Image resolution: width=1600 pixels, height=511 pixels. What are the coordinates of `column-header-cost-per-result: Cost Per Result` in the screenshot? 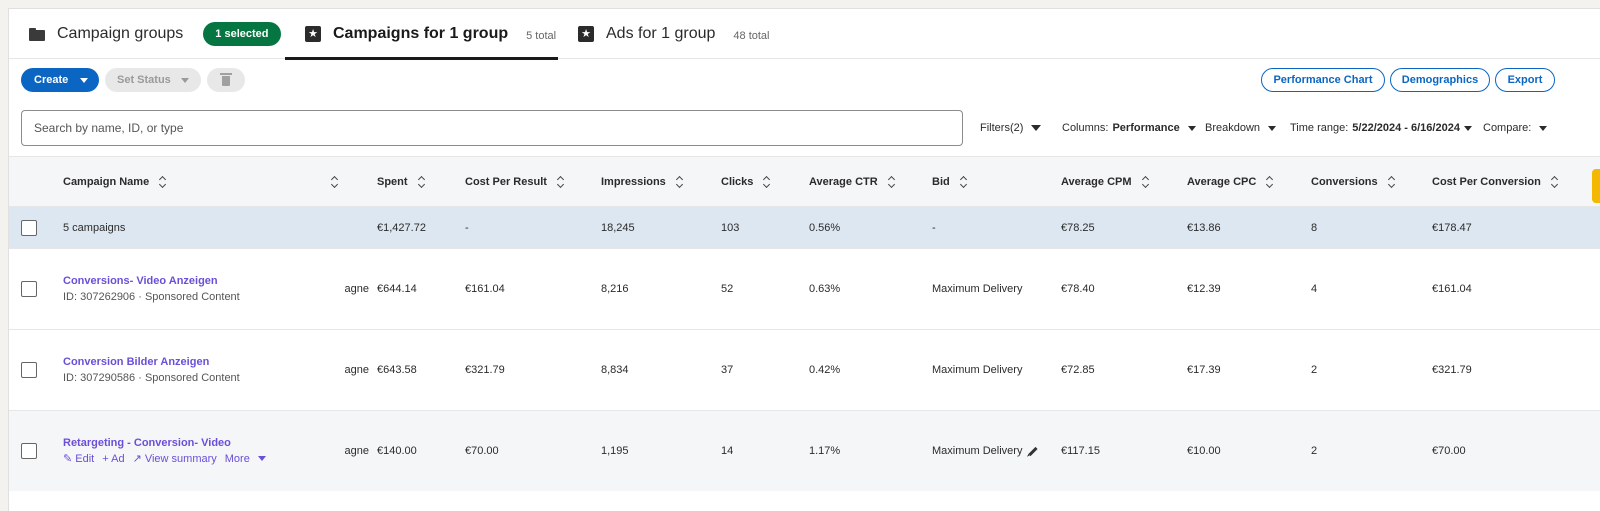 It's located at (515, 182).